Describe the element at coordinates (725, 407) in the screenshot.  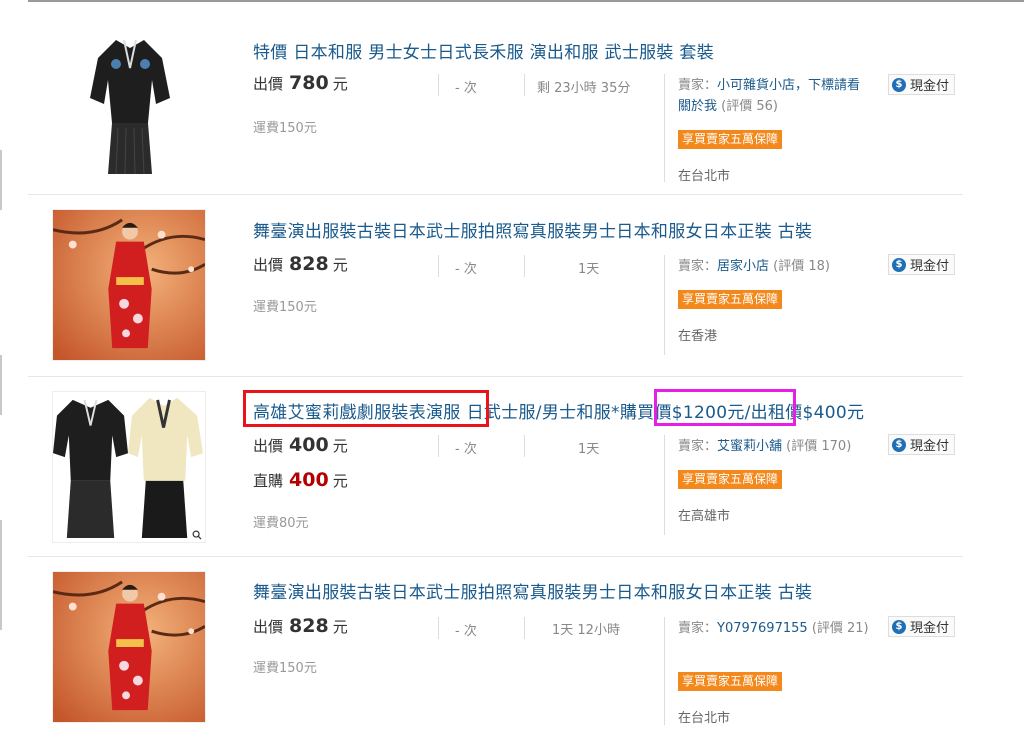
I see `highlight-box-magenta` at that location.